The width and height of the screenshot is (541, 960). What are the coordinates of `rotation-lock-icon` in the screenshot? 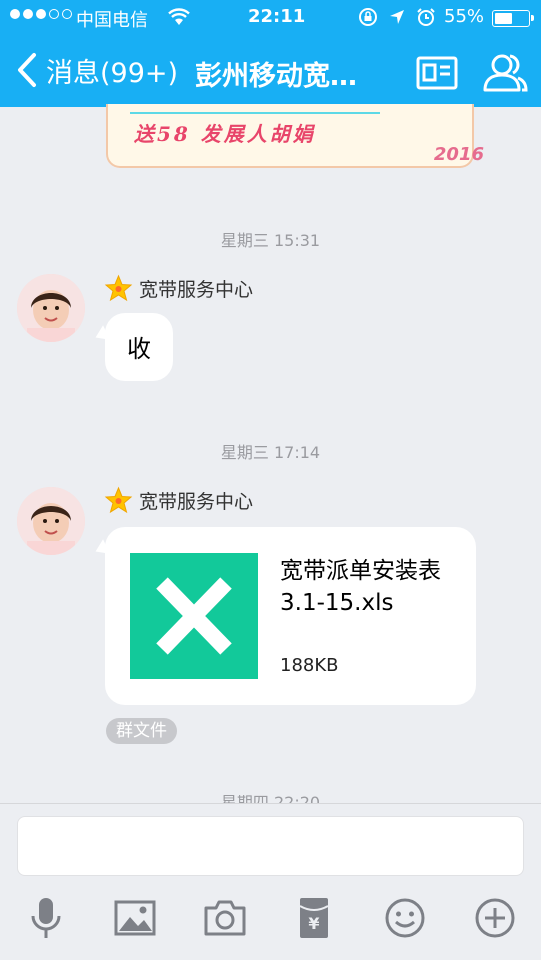 It's located at (368, 17).